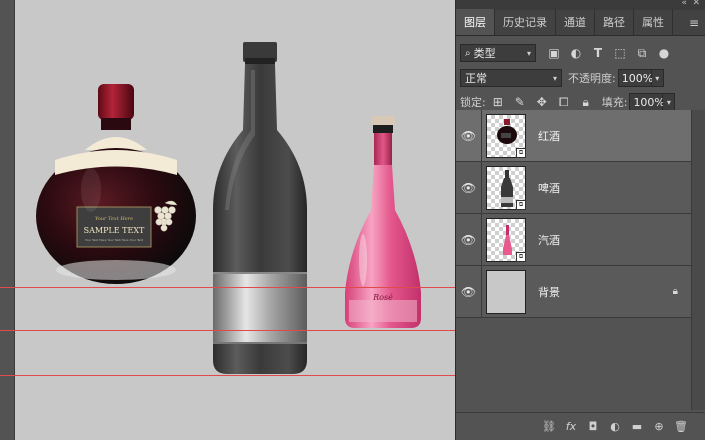  What do you see at coordinates (574, 187) in the screenshot?
I see `layer-row-beer: 👁︎ ⧉ 啤酒` at bounding box center [574, 187].